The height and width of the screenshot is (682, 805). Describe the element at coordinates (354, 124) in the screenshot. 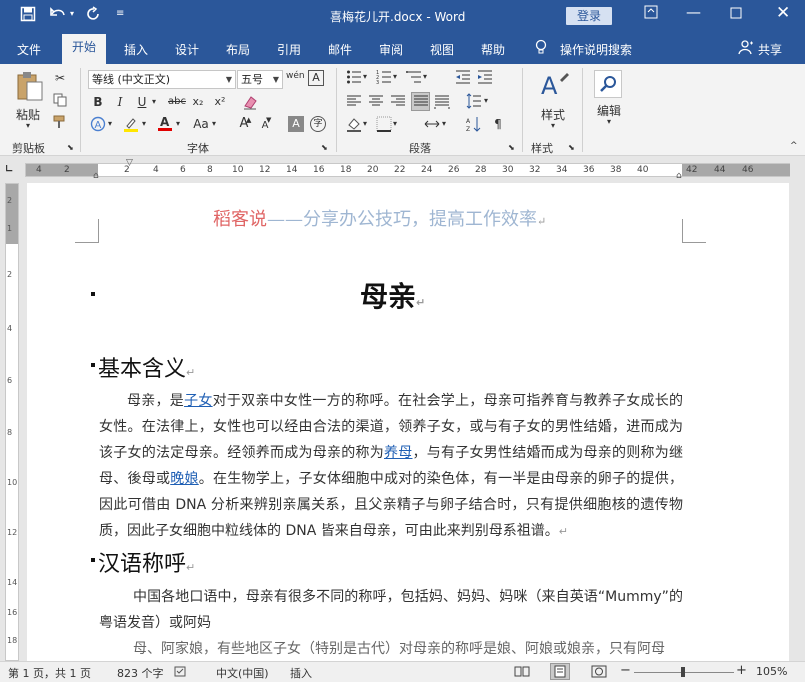

I see `shading-icon` at that location.